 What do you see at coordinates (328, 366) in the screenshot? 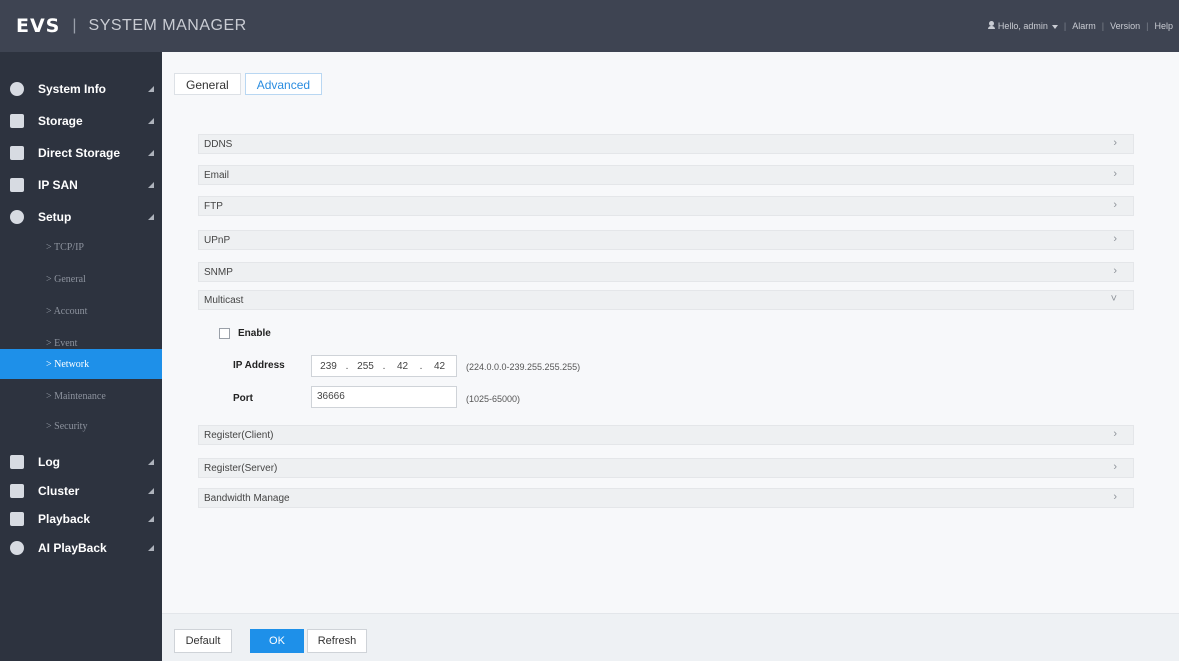
I see `ip-octet-1: 239` at bounding box center [328, 366].